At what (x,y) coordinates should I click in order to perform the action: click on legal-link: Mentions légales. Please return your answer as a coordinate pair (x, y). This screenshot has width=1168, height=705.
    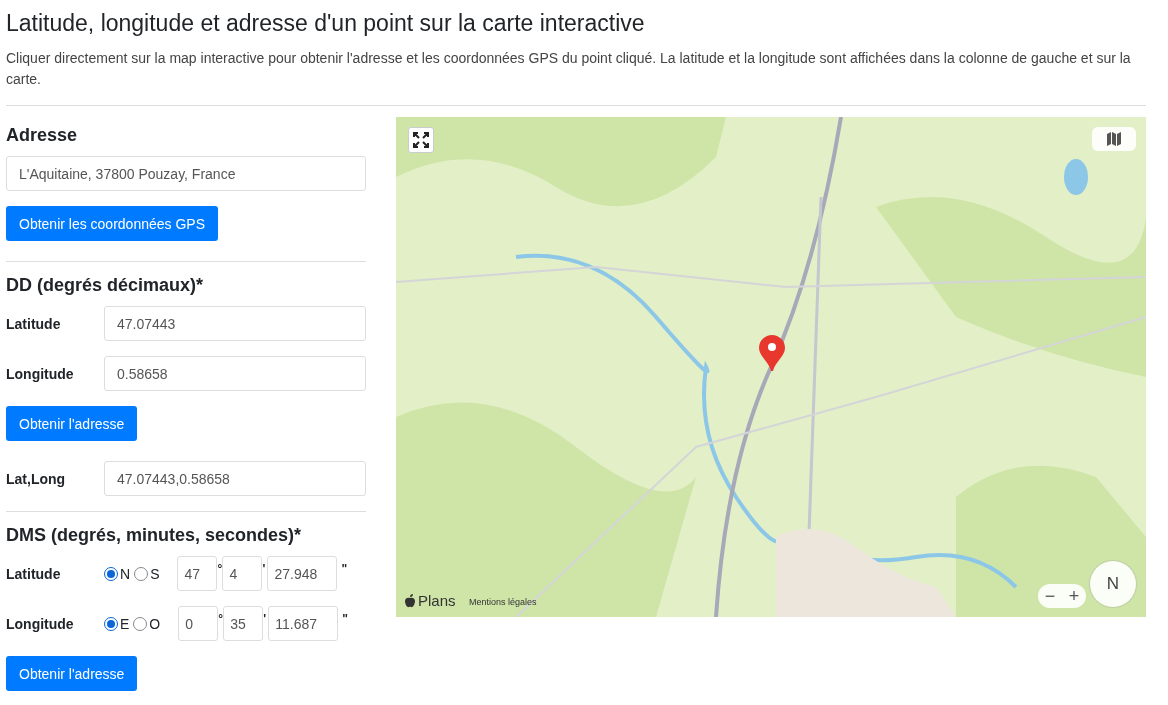
    Looking at the image, I should click on (503, 602).